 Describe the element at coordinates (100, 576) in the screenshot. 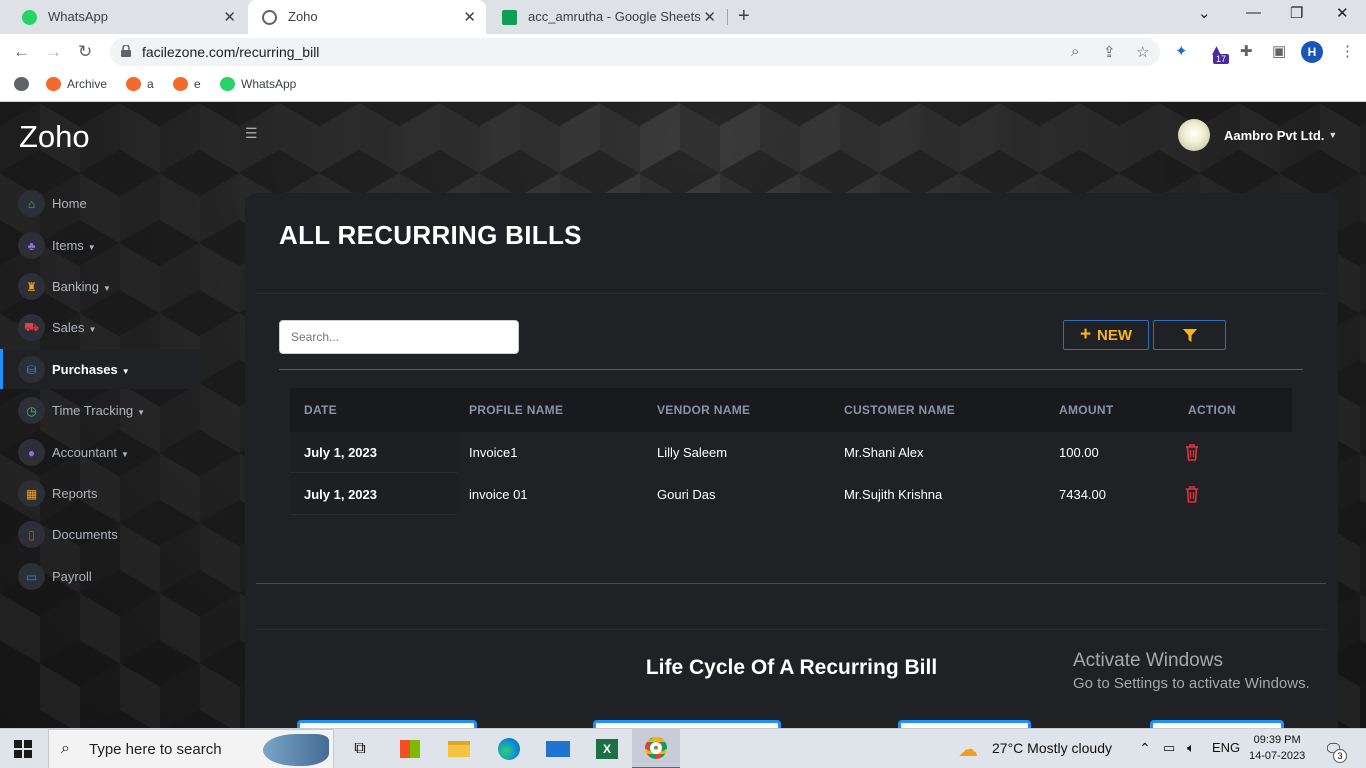

I see `sidebar-item-payroll: ▭ Payroll` at that location.